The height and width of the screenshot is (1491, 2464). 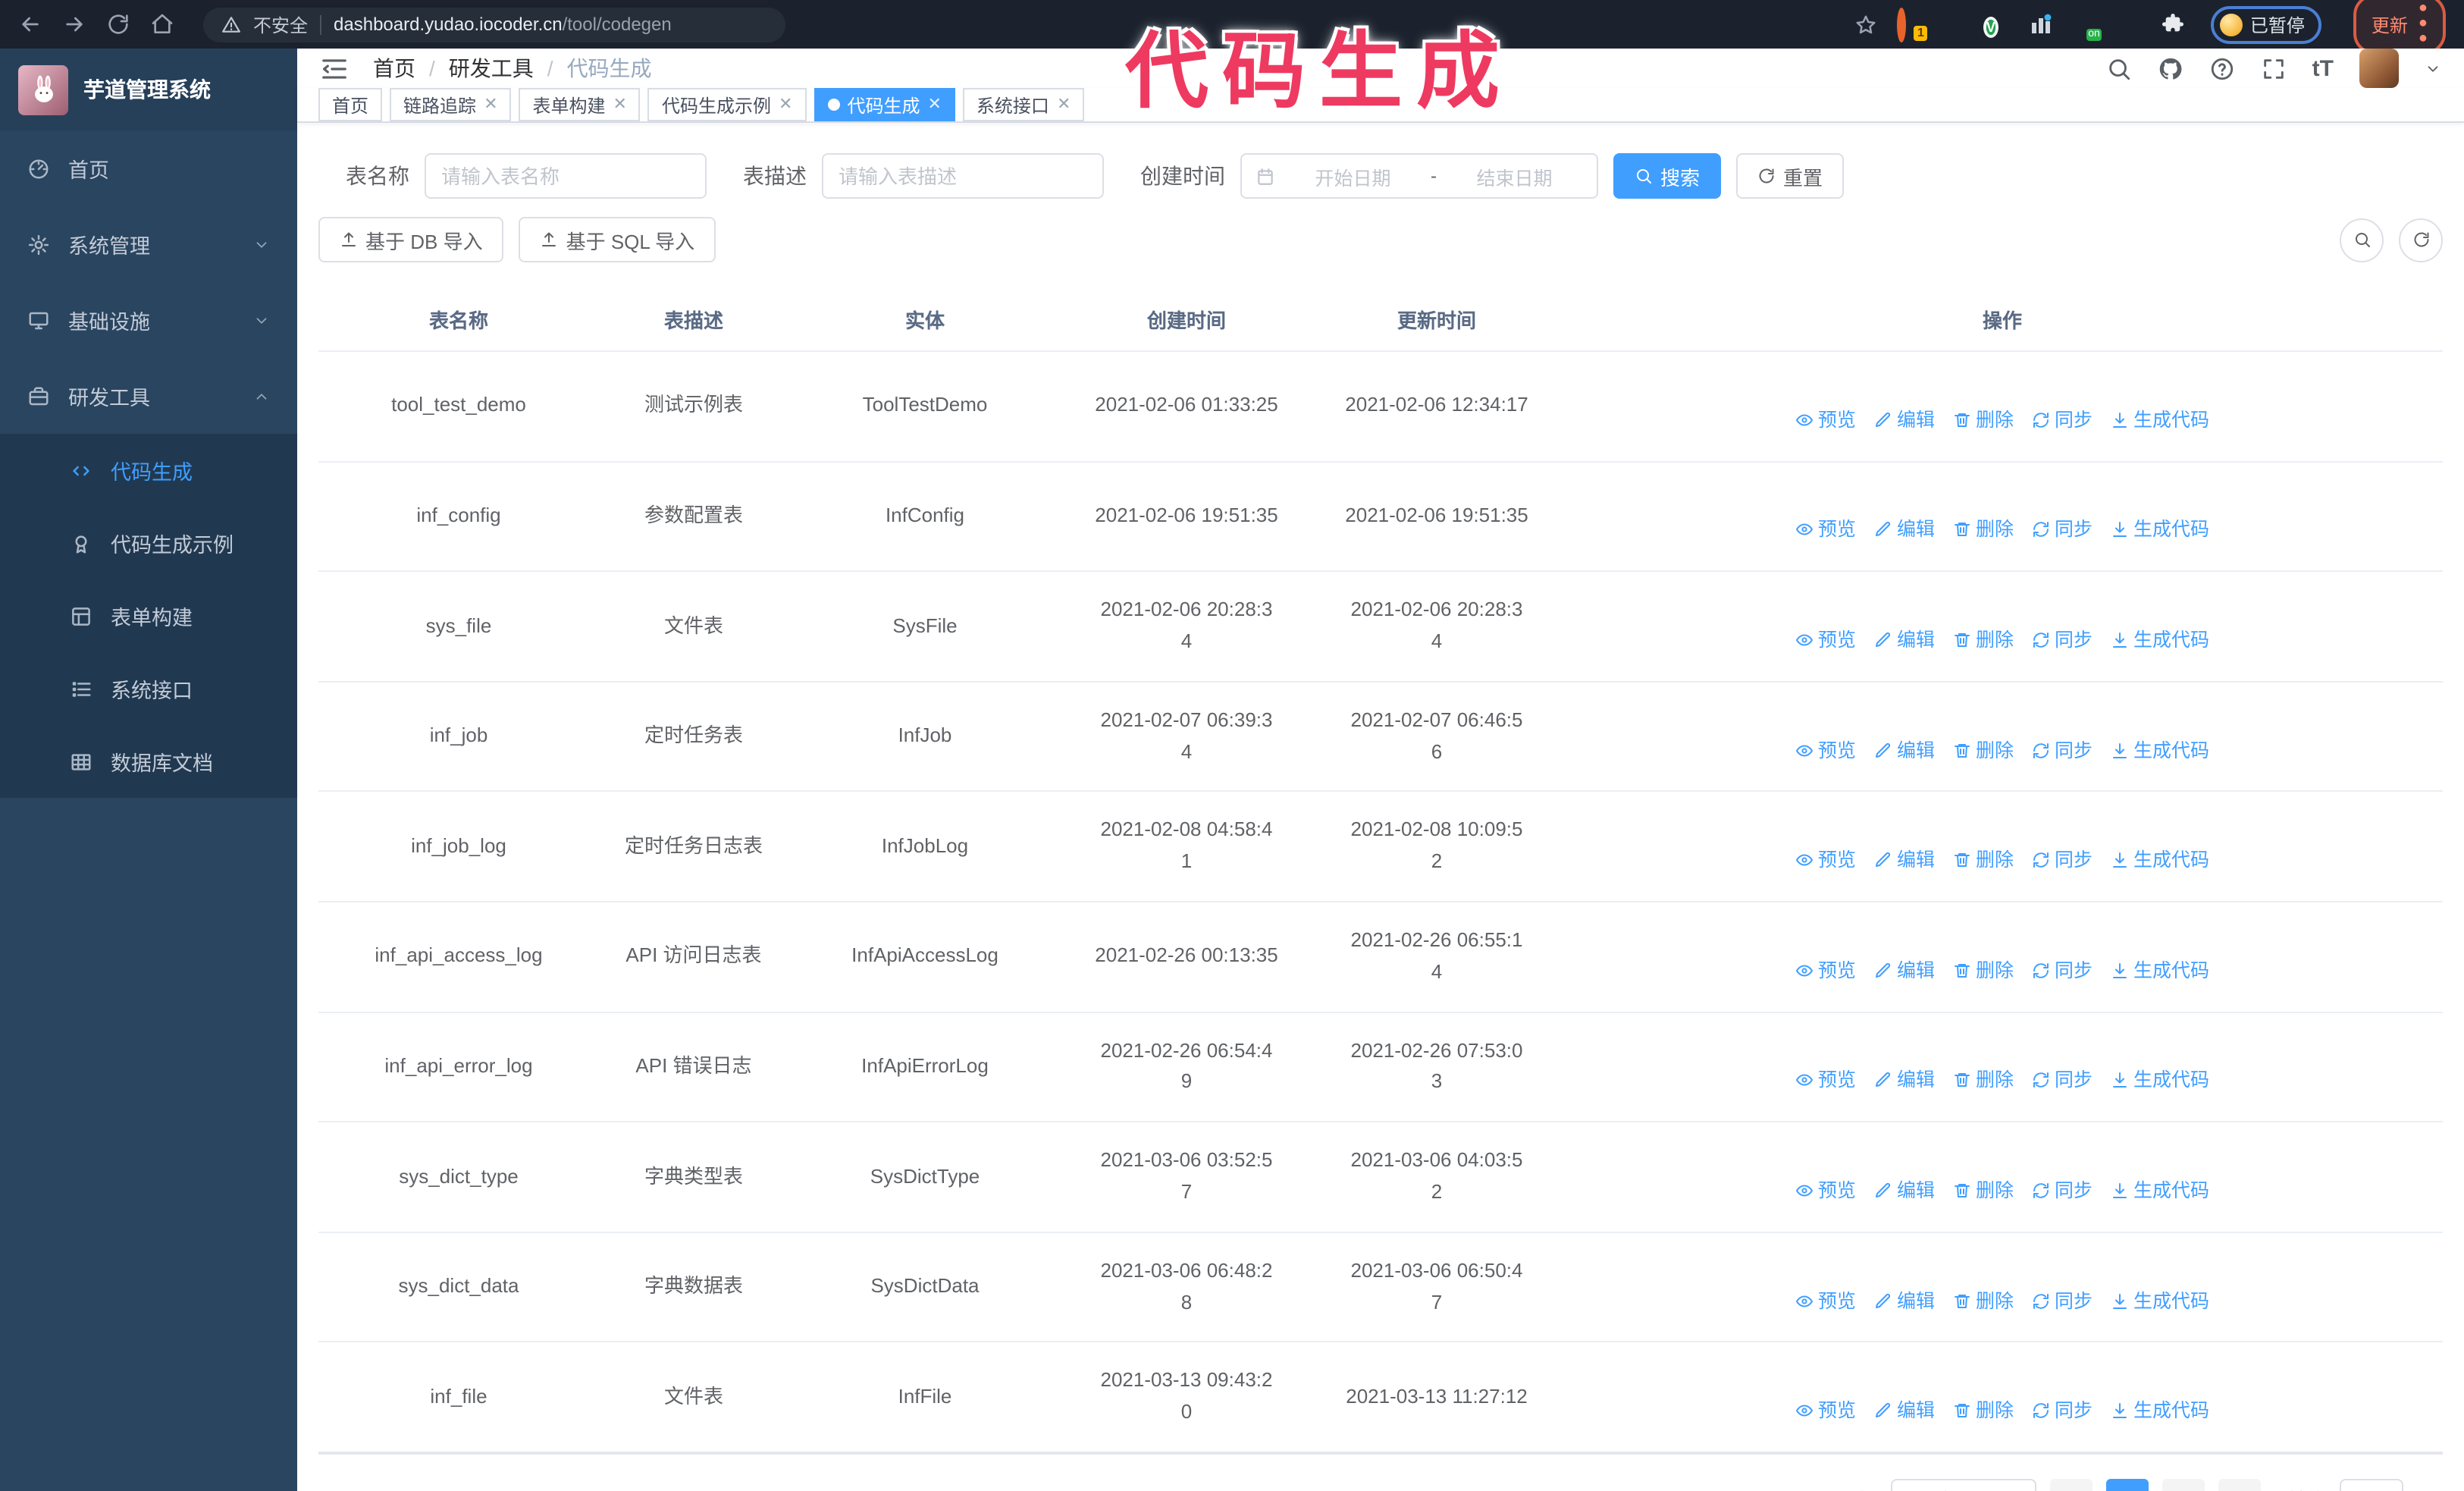 I want to click on sidebar-item-home: 首页, so click(x=148, y=168).